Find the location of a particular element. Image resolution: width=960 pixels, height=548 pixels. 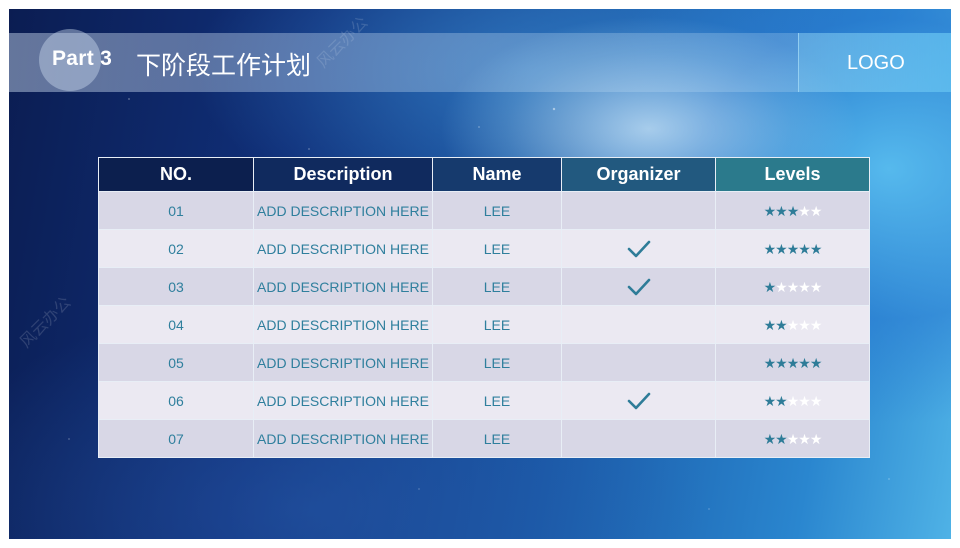

table-row: 04 ADD DESCRIPTION HERE LEE ★★★★★ is located at coordinates (484, 324).